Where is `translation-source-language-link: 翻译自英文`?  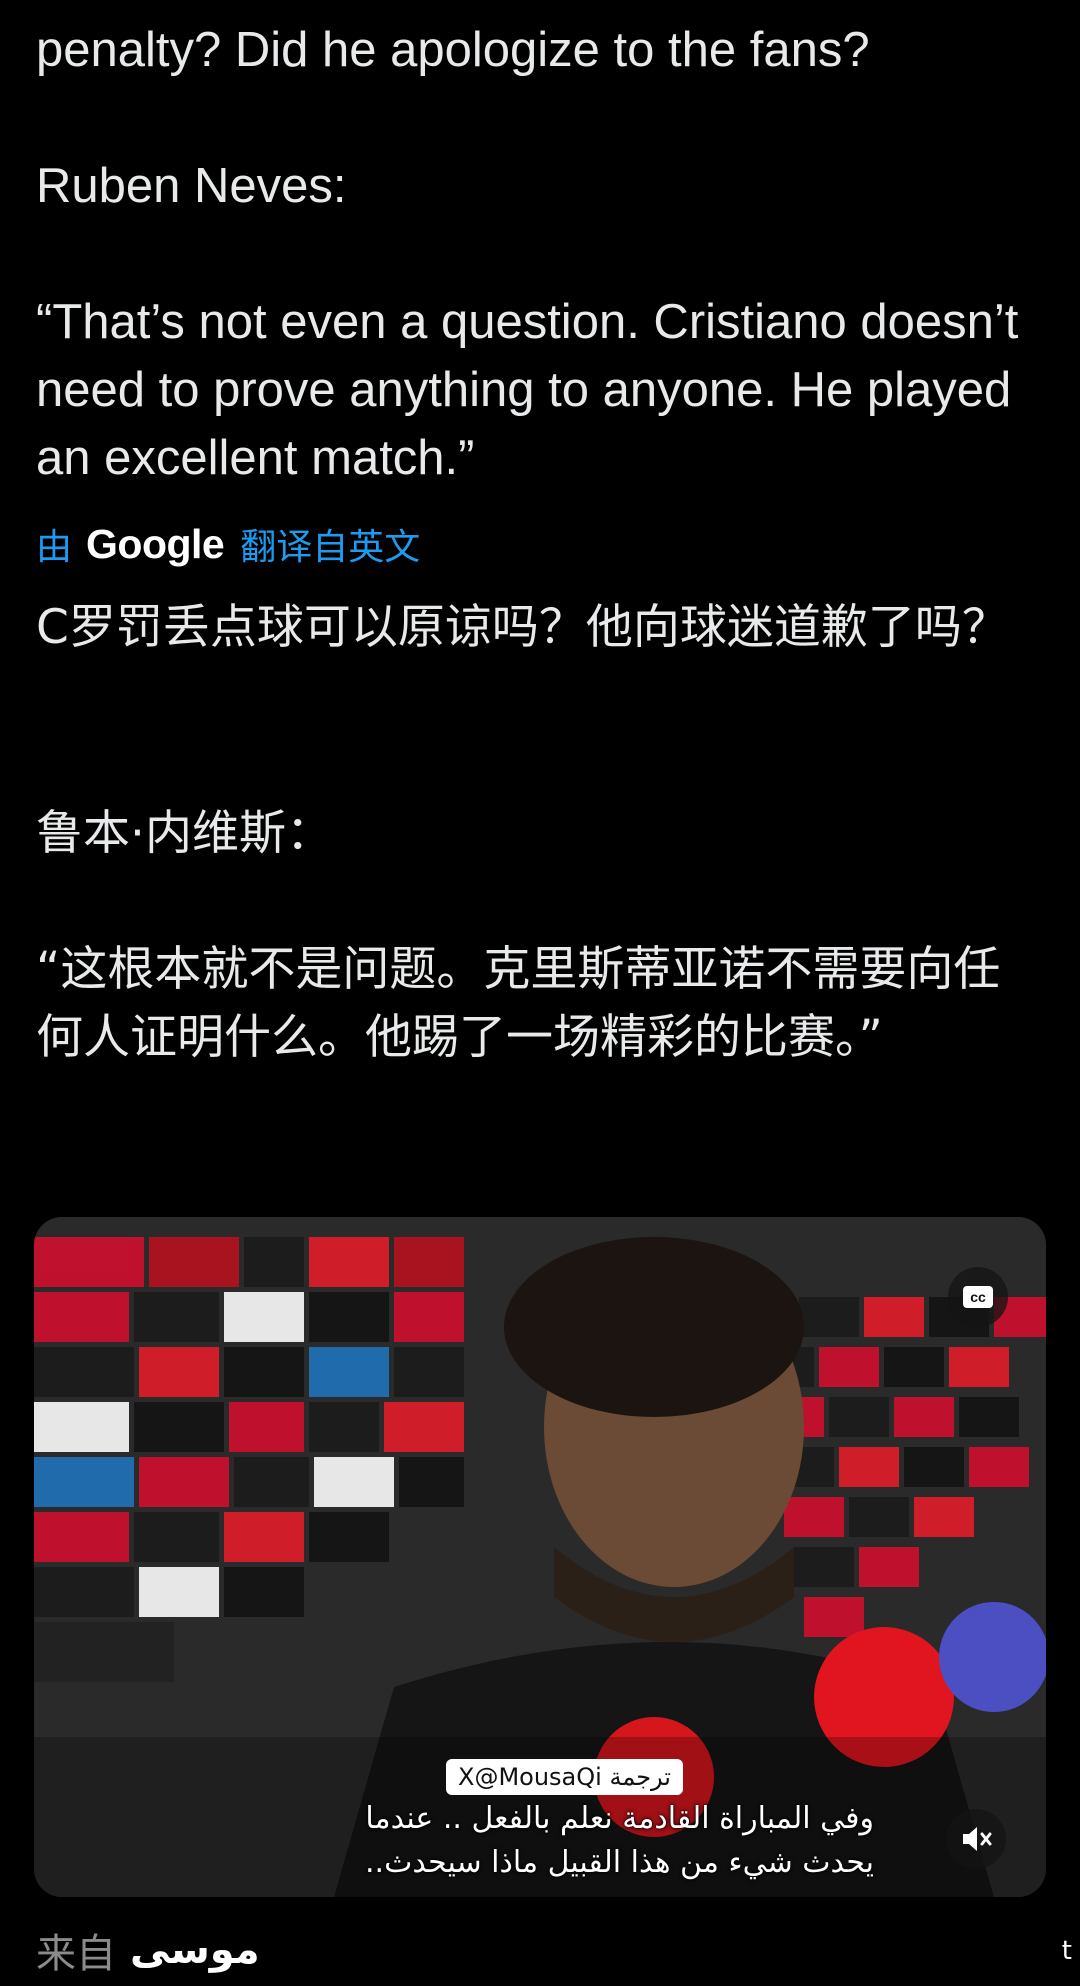
translation-source-language-link: 翻译自英文 is located at coordinates (330, 544).